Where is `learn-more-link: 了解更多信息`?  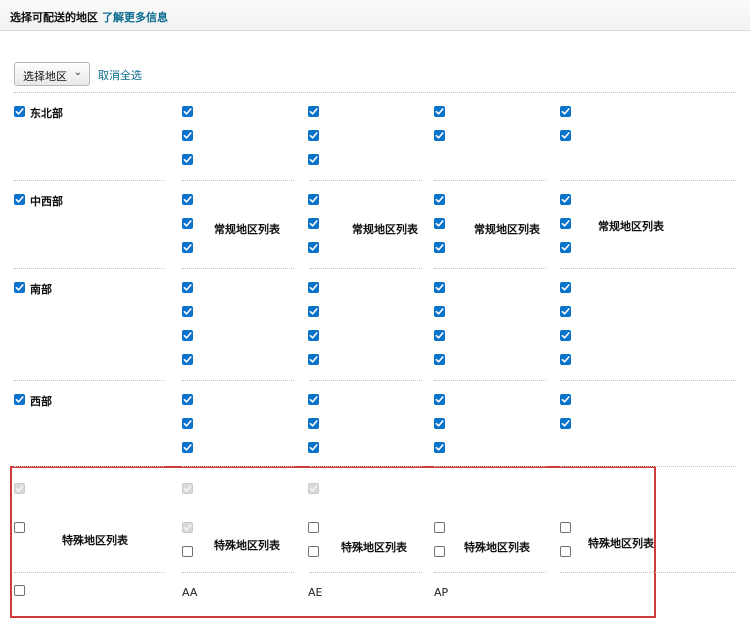 learn-more-link: 了解更多信息 is located at coordinates (135, 17).